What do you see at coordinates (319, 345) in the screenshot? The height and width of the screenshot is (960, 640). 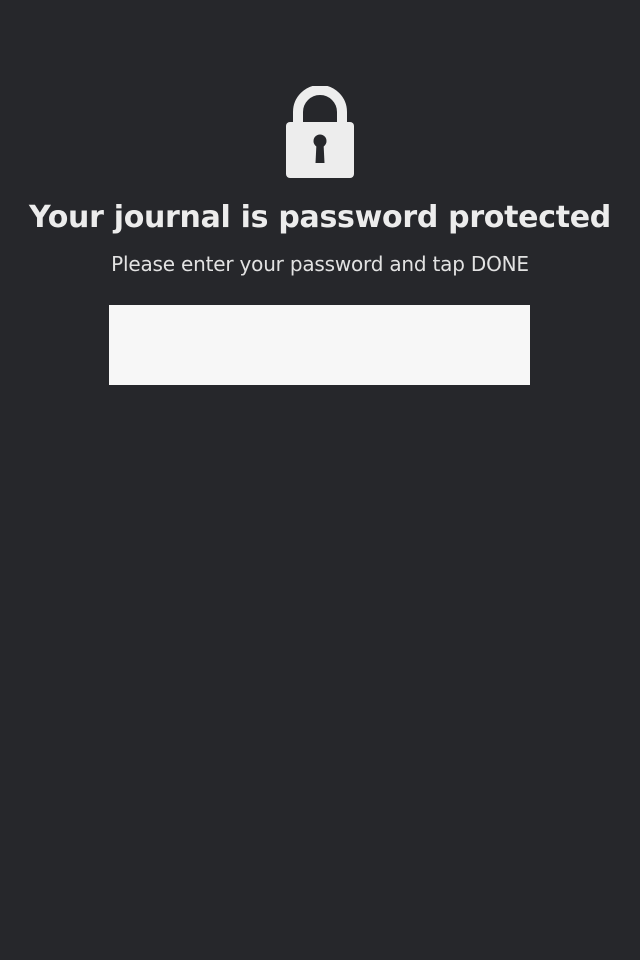 I see `password-input` at bounding box center [319, 345].